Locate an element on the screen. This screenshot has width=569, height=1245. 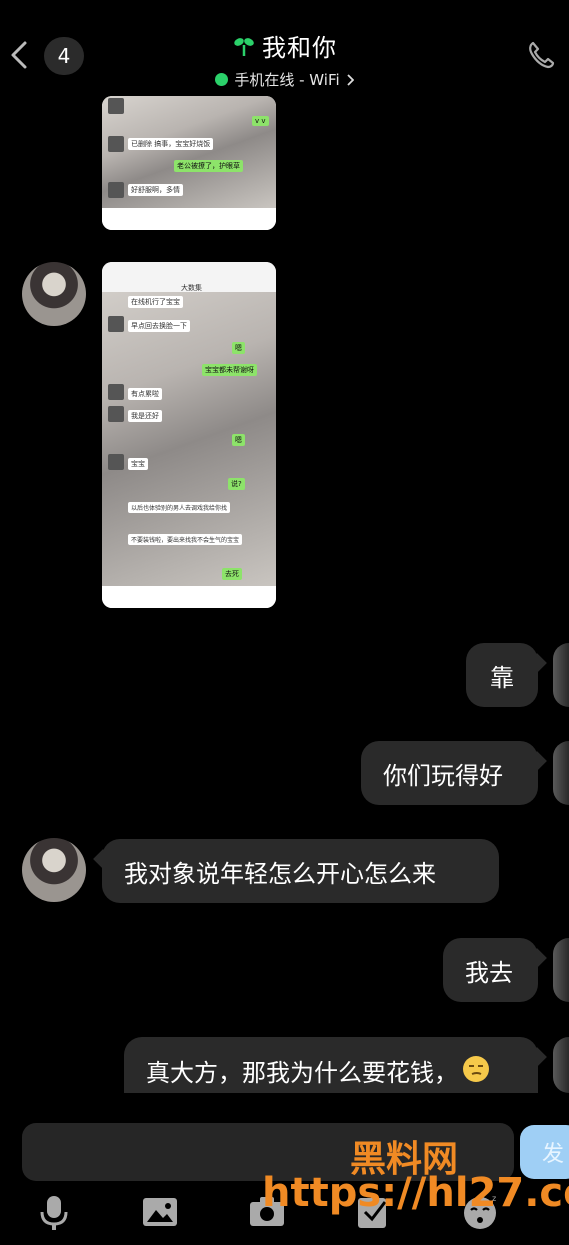
message-text: 你们玩得好 is located at coordinates (443, 775).